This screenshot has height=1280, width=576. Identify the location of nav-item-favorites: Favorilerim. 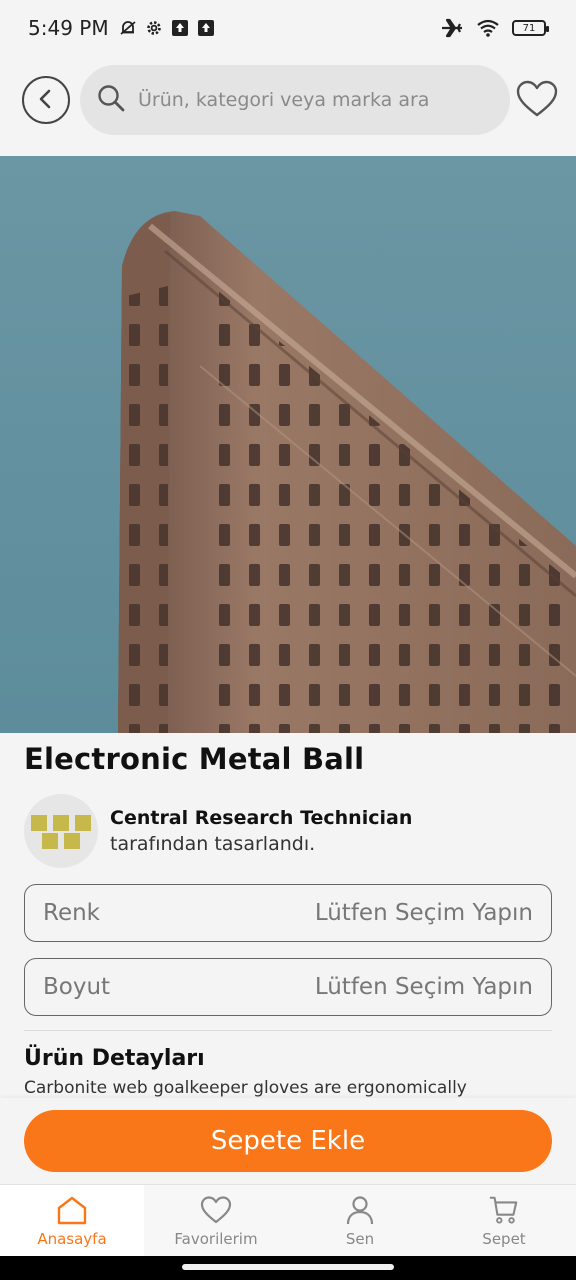
(216, 1221).